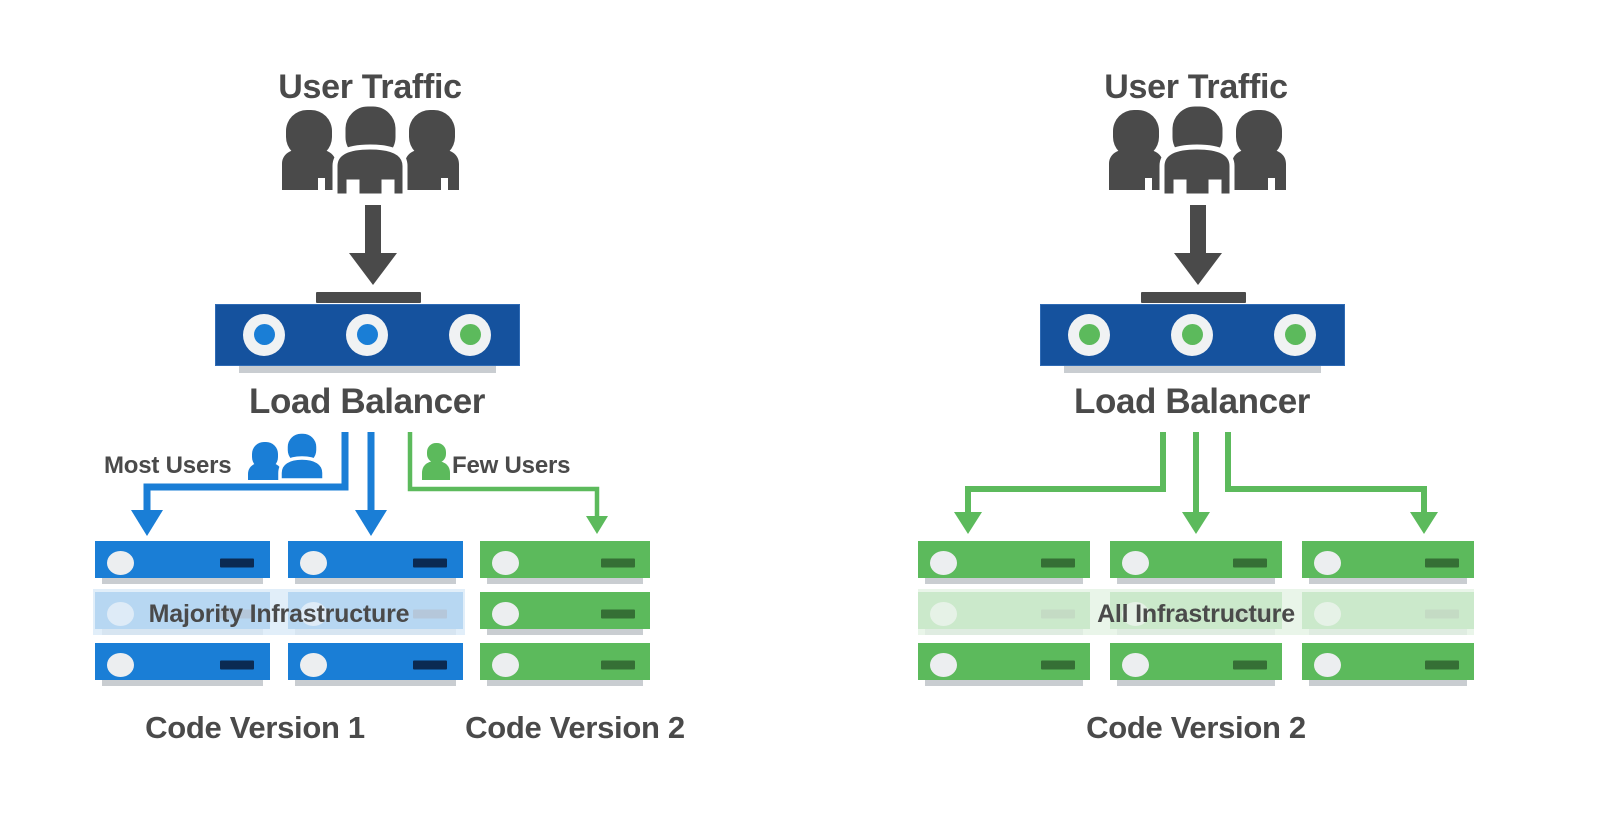  What do you see at coordinates (1196, 727) in the screenshot?
I see `version-label-right-1: Code Version 2` at bounding box center [1196, 727].